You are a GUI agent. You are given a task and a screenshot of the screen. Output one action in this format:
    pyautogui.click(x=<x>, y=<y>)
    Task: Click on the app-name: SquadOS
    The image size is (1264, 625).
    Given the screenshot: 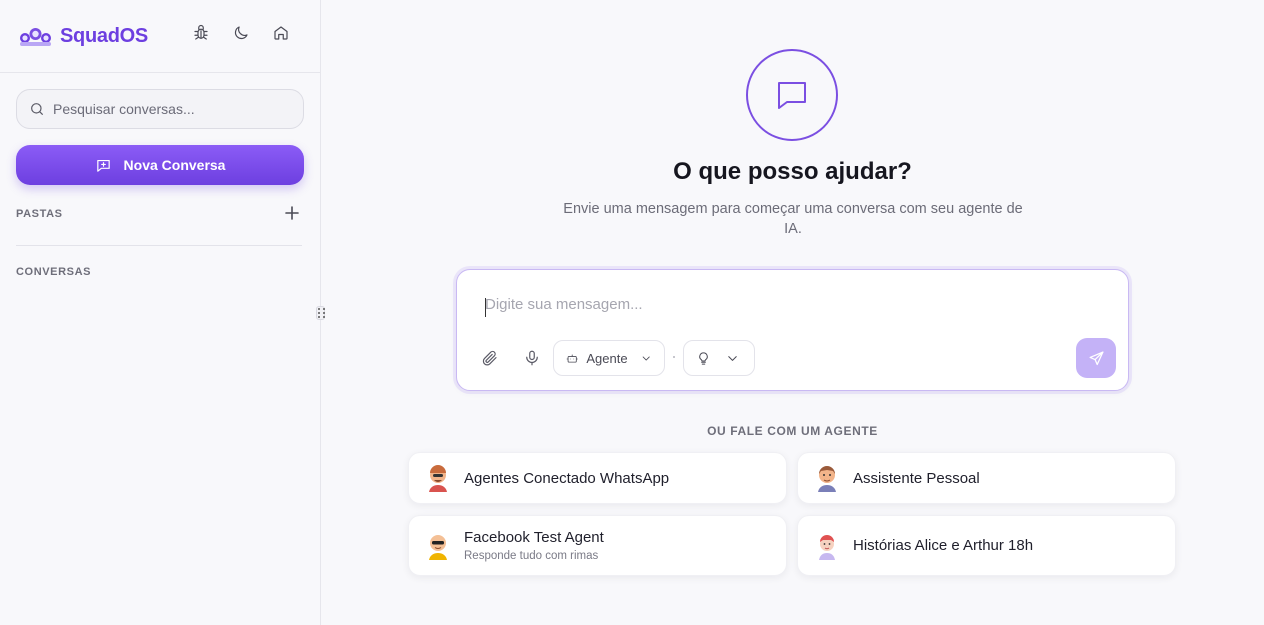 What is the action you would take?
    pyautogui.click(x=104, y=35)
    